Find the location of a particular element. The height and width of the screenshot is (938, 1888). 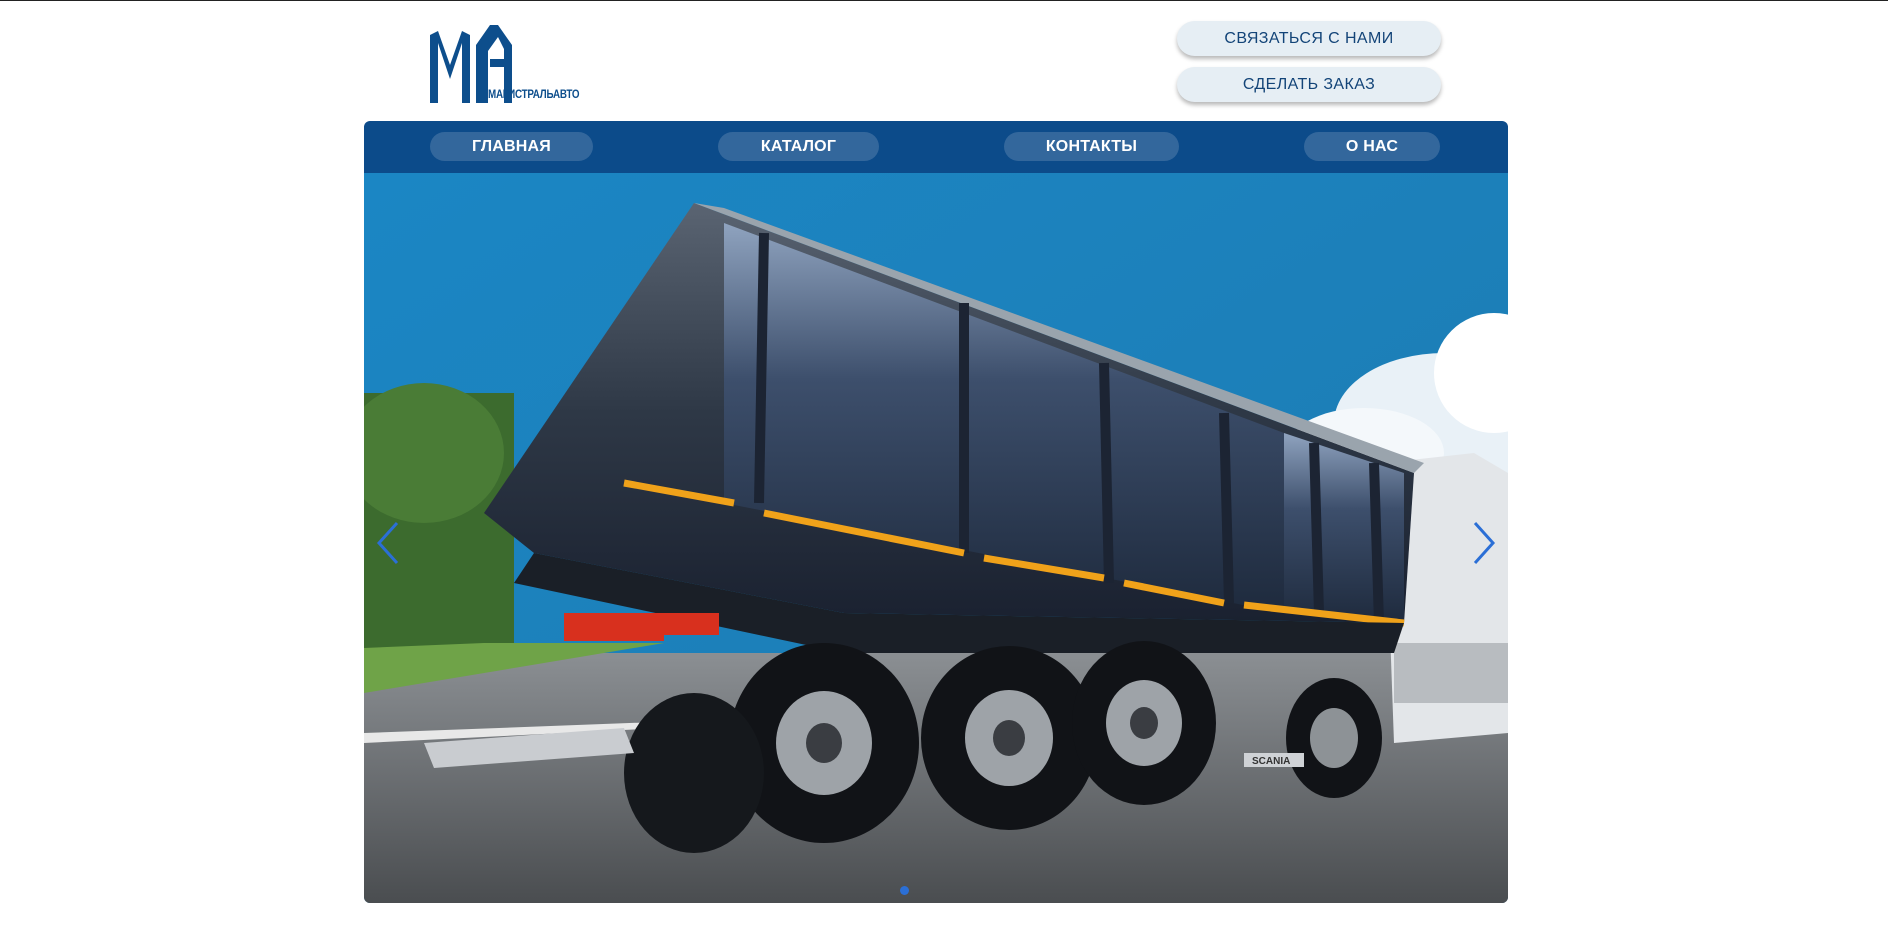

chevron-left-icon is located at coordinates (387, 543).